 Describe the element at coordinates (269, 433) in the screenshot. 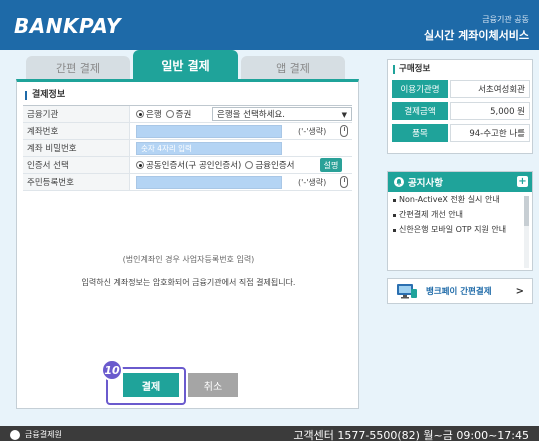

I see `footer: 금융결제원 고객센터 1577-5500(82) 월~금 09:00~17:45` at that location.